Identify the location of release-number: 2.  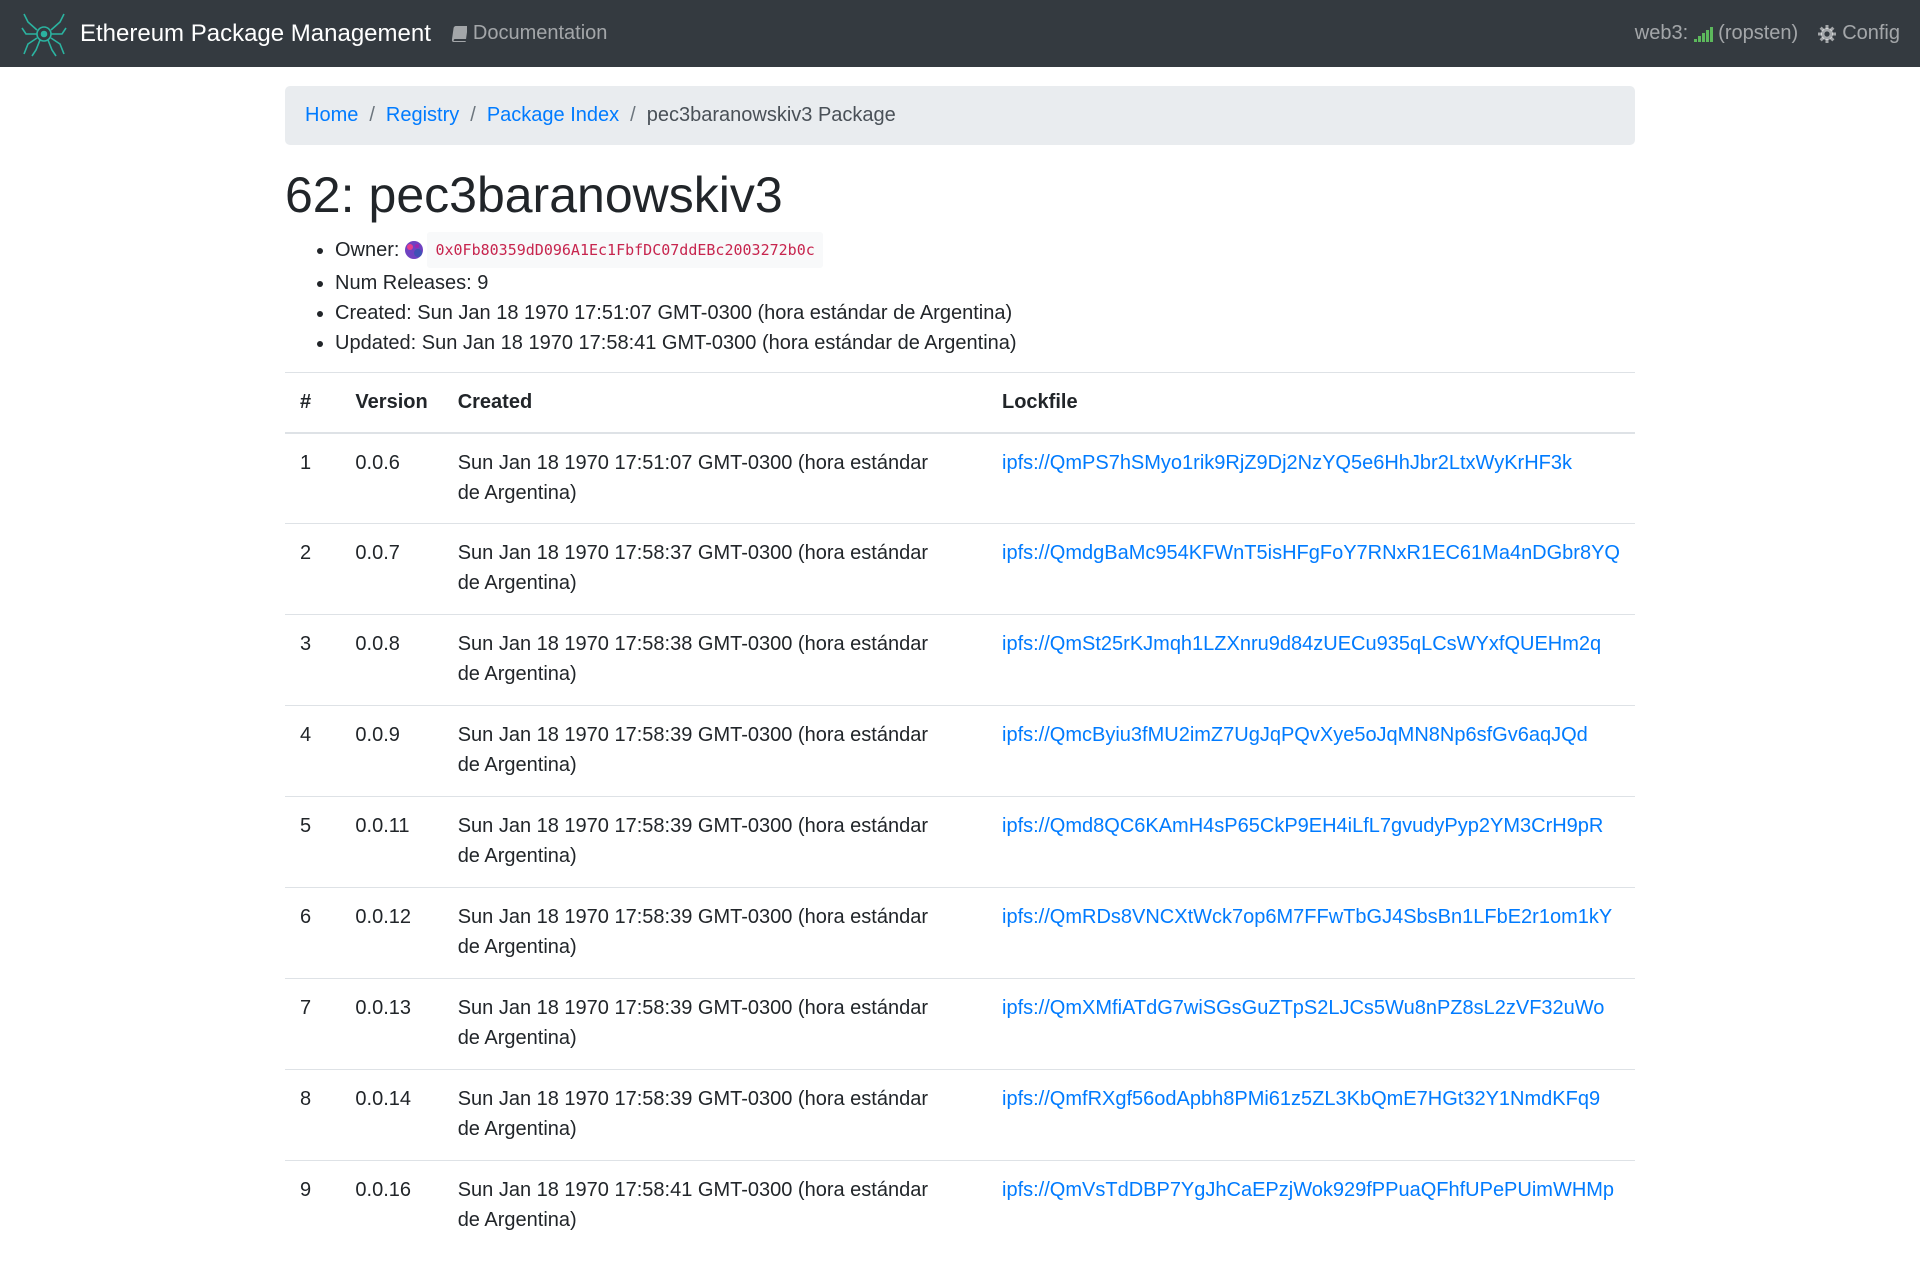
(313, 569).